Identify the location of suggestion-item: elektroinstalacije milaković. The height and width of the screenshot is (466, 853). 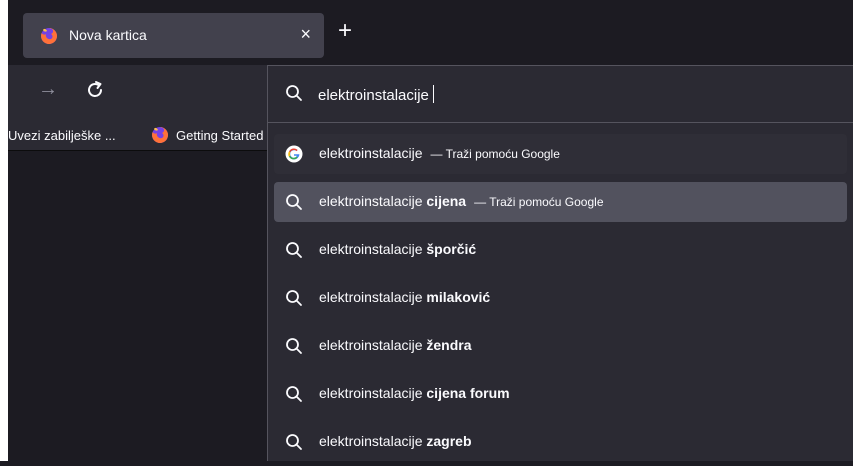
(560, 298).